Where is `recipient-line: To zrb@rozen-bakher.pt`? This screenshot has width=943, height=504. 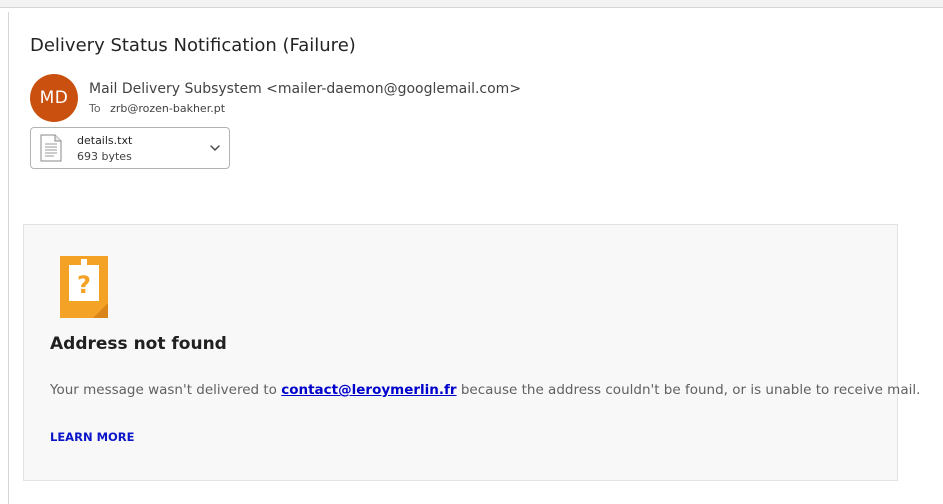
recipient-line: To zrb@rozen-bakher.pt is located at coordinates (157, 108).